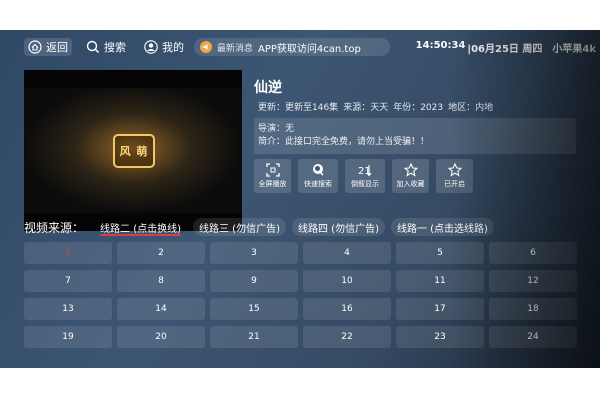 This screenshot has height=400, width=600. I want to click on reverse-order-label: 倒叙显示, so click(365, 184).